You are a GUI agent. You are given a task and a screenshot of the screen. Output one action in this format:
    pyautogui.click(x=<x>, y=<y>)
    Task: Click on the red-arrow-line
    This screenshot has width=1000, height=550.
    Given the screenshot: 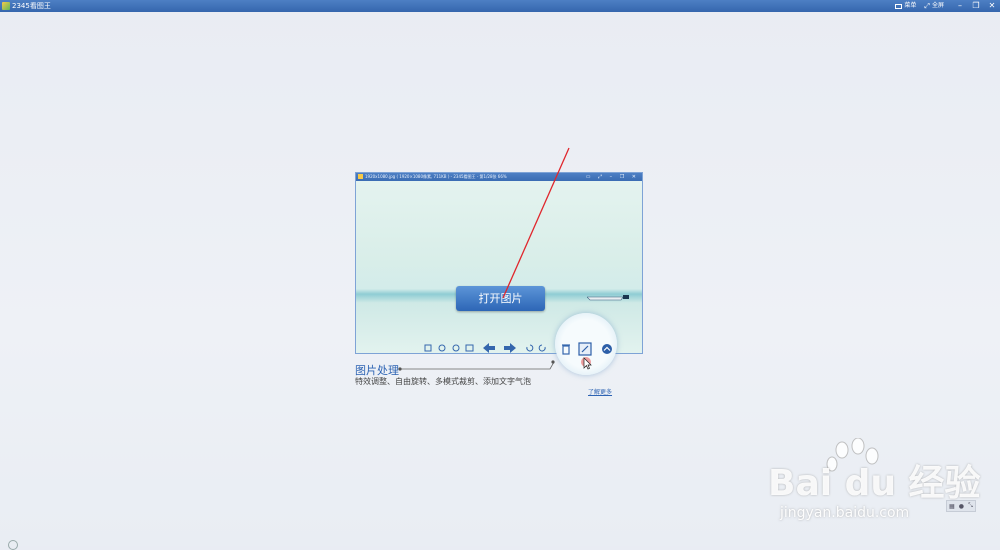 What is the action you would take?
    pyautogui.click(x=536, y=223)
    